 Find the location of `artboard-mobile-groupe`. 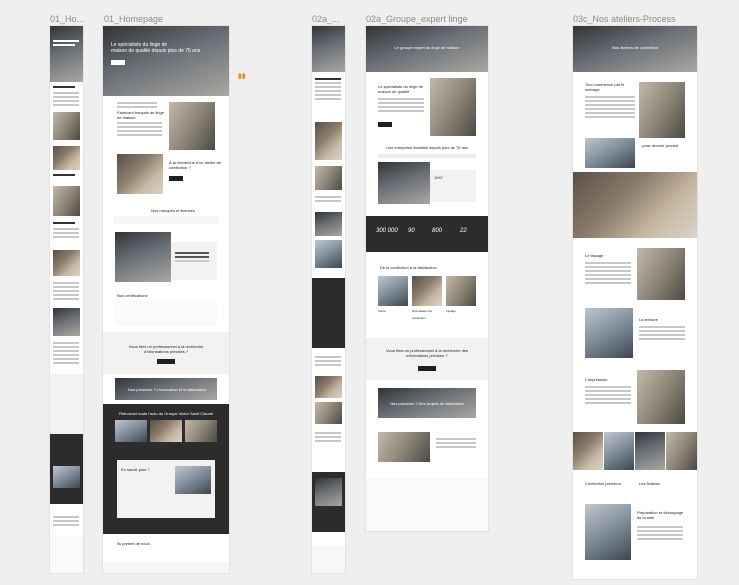

artboard-mobile-groupe is located at coordinates (328, 299).